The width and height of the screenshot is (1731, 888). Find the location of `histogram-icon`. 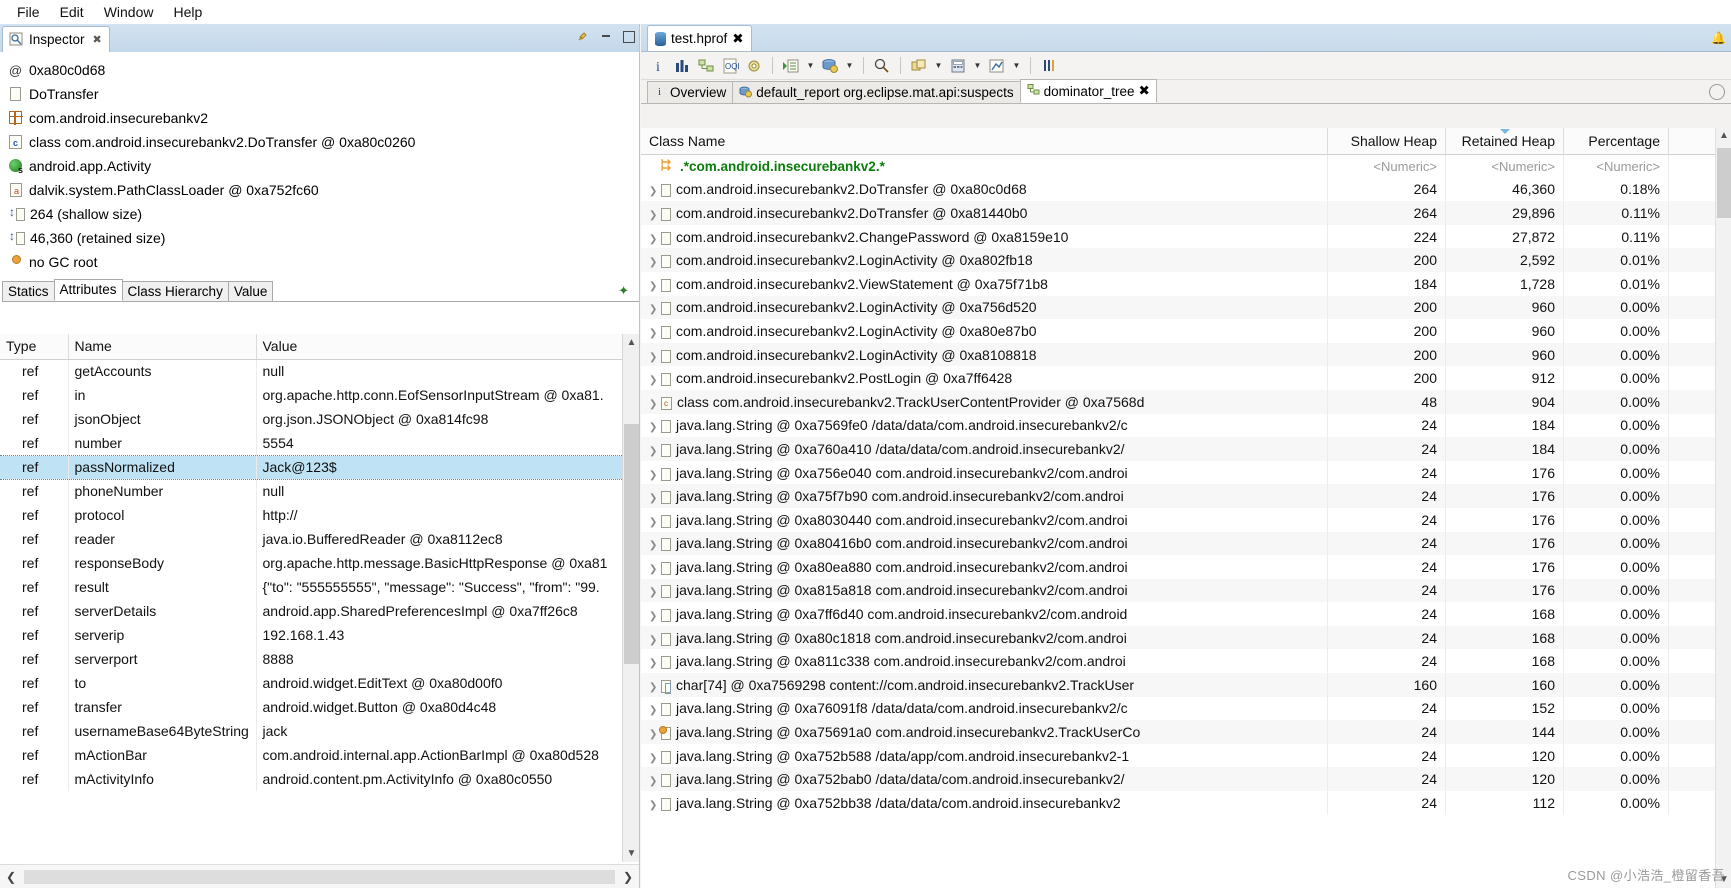

histogram-icon is located at coordinates (682, 66).